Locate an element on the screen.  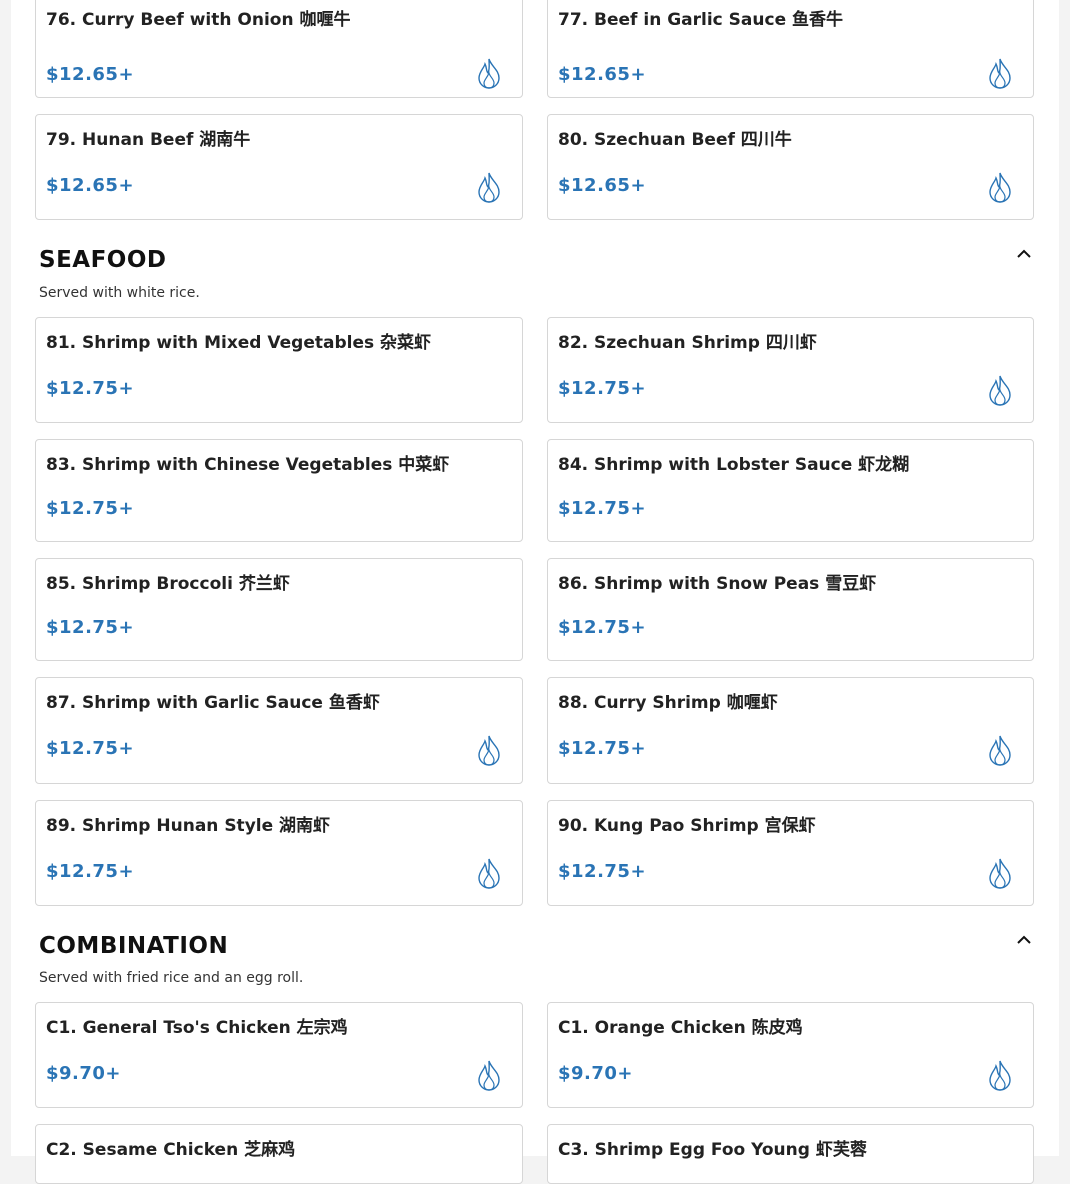
menu-item-card: 80. Szechuan Beef 四川牛 $12.65+ is located at coordinates (790, 167).